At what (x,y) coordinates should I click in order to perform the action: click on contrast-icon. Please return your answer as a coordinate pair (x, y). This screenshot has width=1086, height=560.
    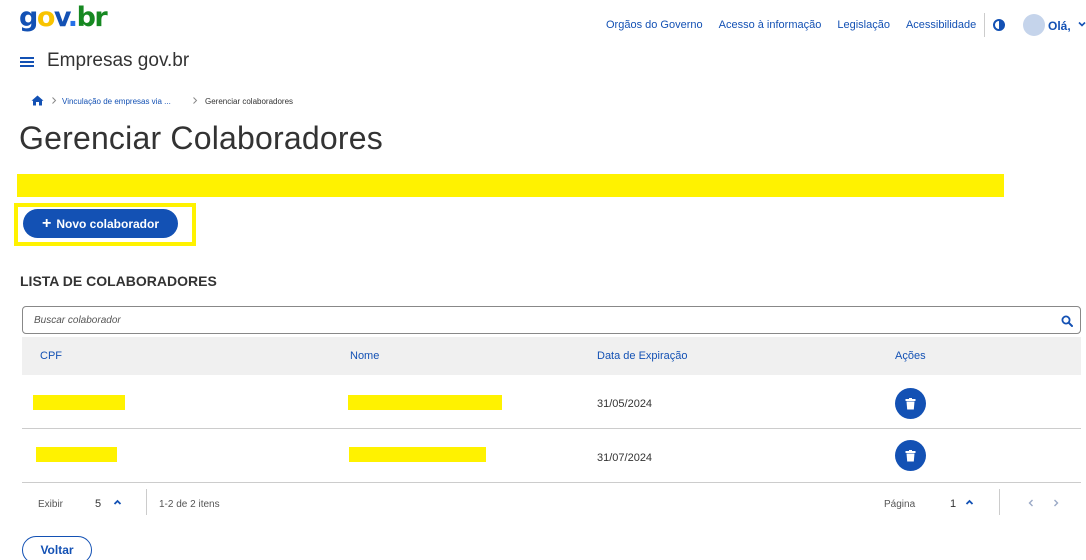
    Looking at the image, I should click on (999, 25).